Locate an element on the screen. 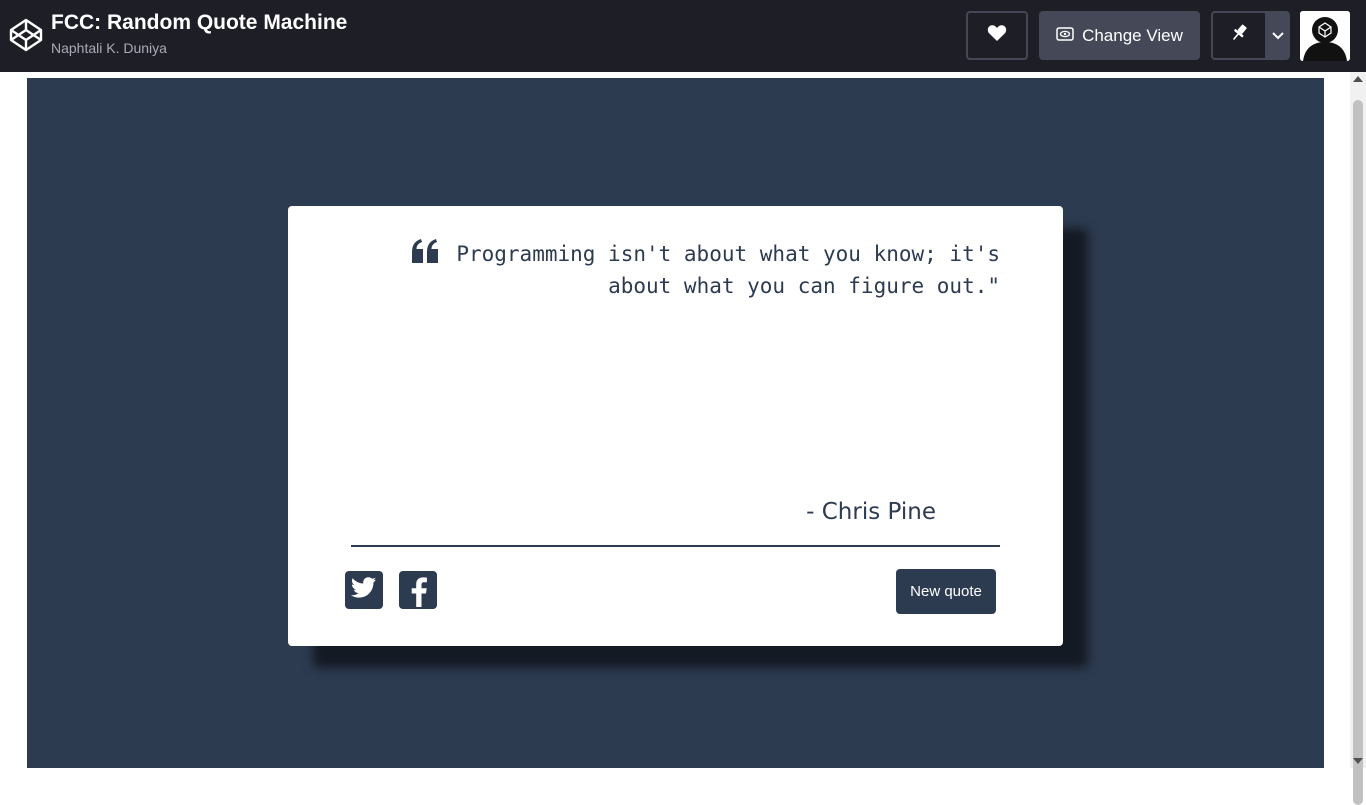 The image size is (1366, 805). pin-button is located at coordinates (1239, 35).